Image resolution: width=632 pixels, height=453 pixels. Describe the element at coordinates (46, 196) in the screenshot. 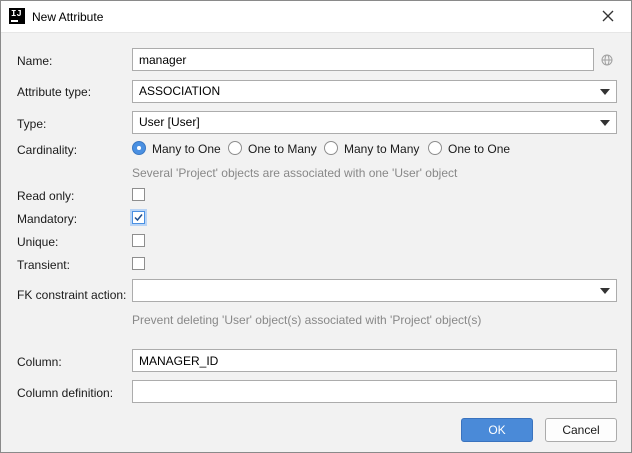

I see `read-only-label: Read only:` at that location.